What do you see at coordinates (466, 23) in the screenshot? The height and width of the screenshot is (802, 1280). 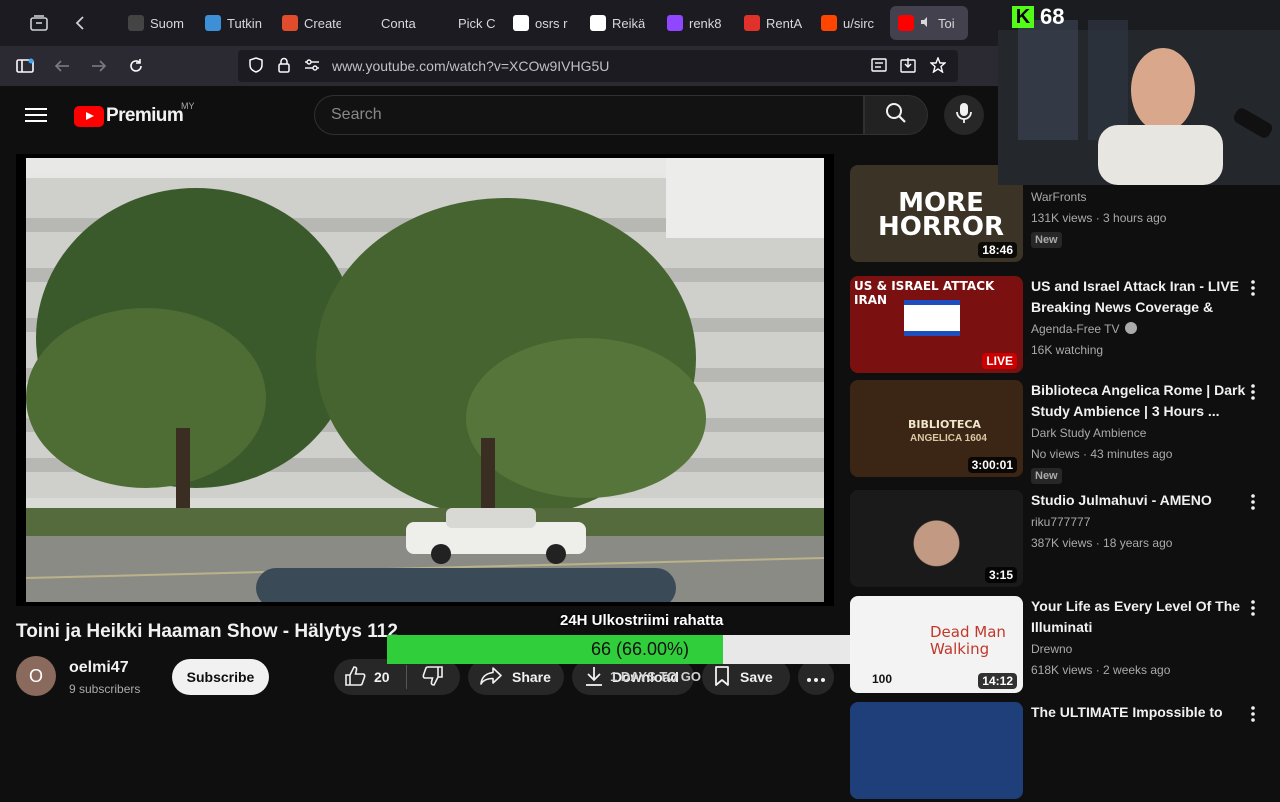 I see `browser-tab: Pick C` at bounding box center [466, 23].